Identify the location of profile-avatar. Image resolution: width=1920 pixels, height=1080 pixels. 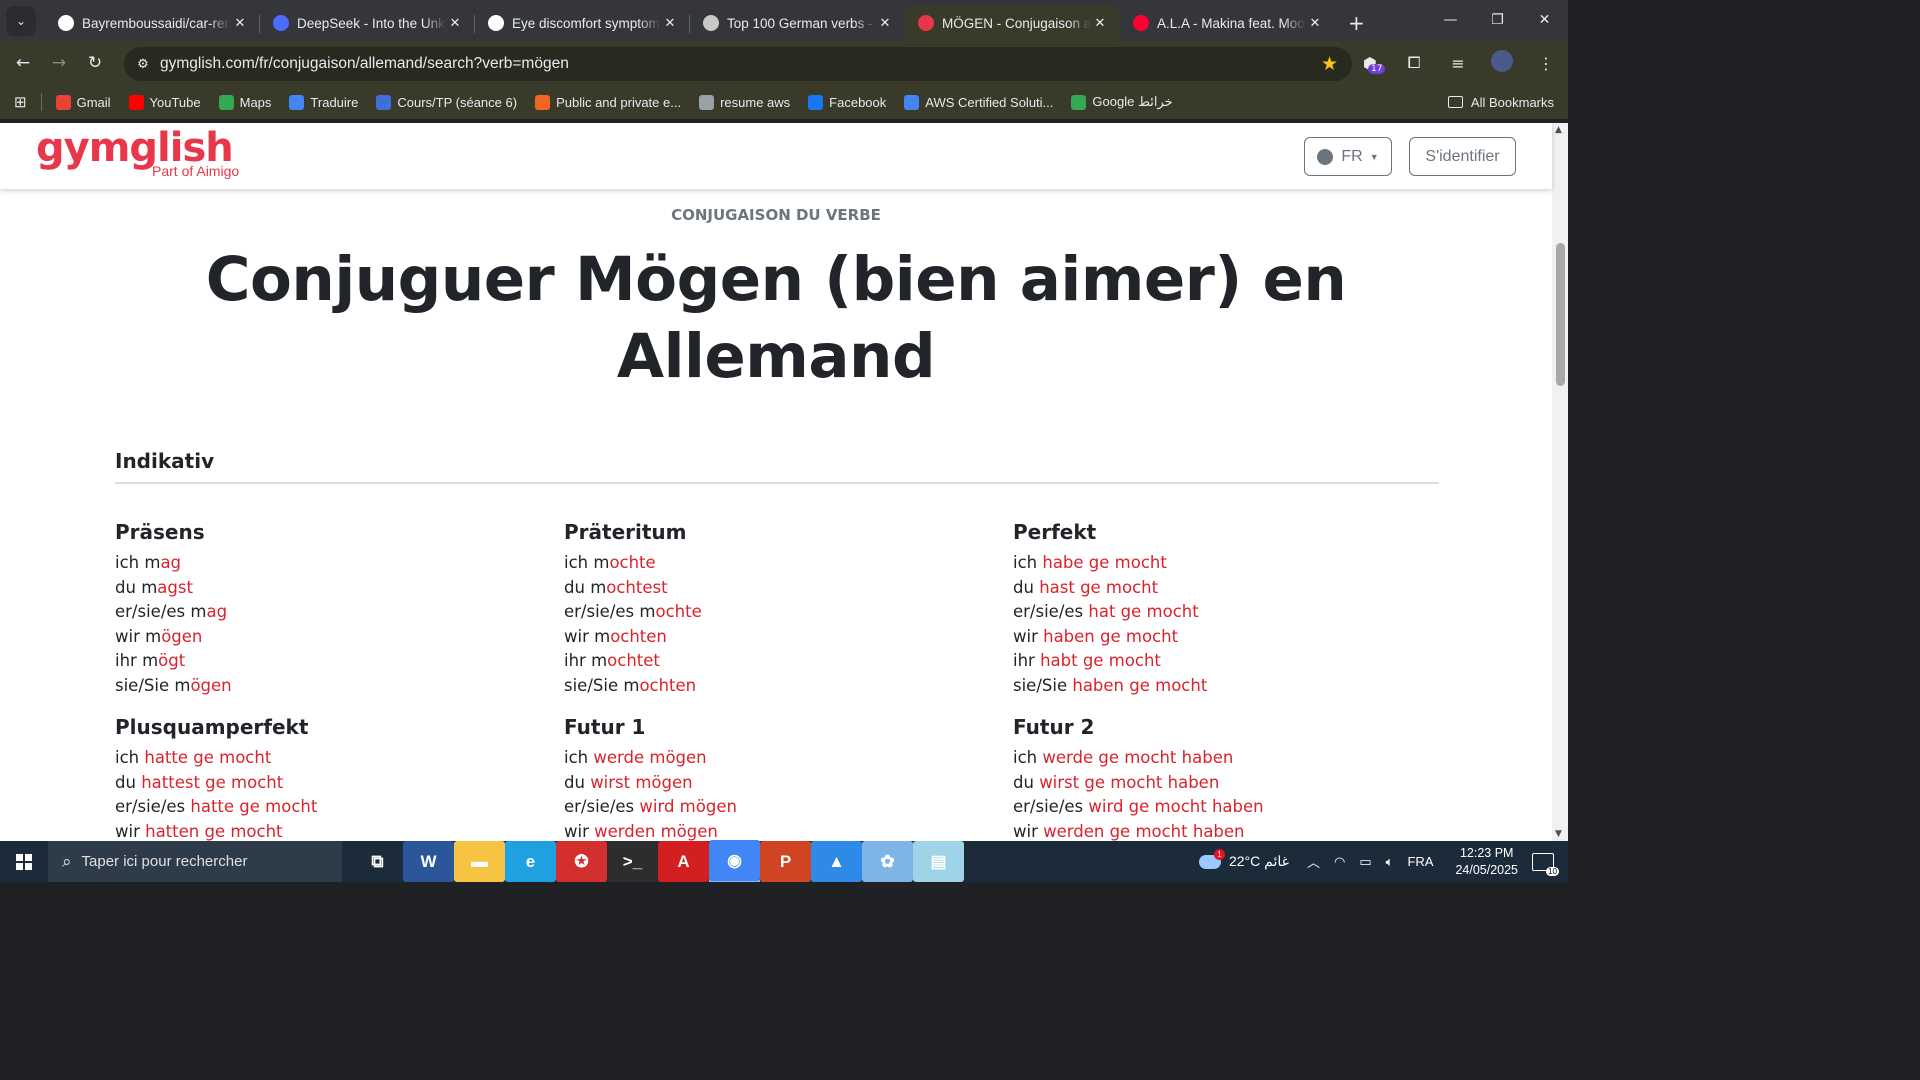
(1502, 63).